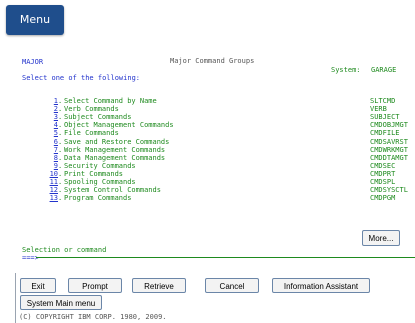  What do you see at coordinates (114, 150) in the screenshot?
I see `menu-option-label: Work Management Commands` at bounding box center [114, 150].